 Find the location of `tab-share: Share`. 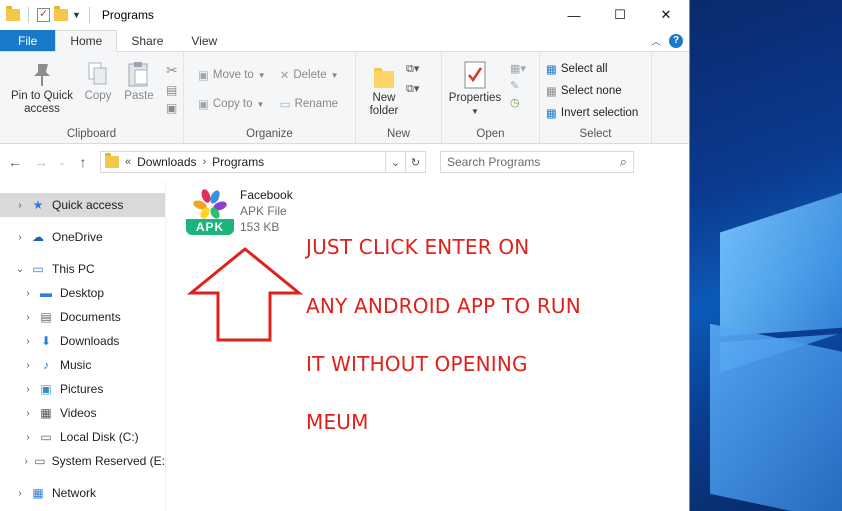

tab-share: Share is located at coordinates (147, 40).